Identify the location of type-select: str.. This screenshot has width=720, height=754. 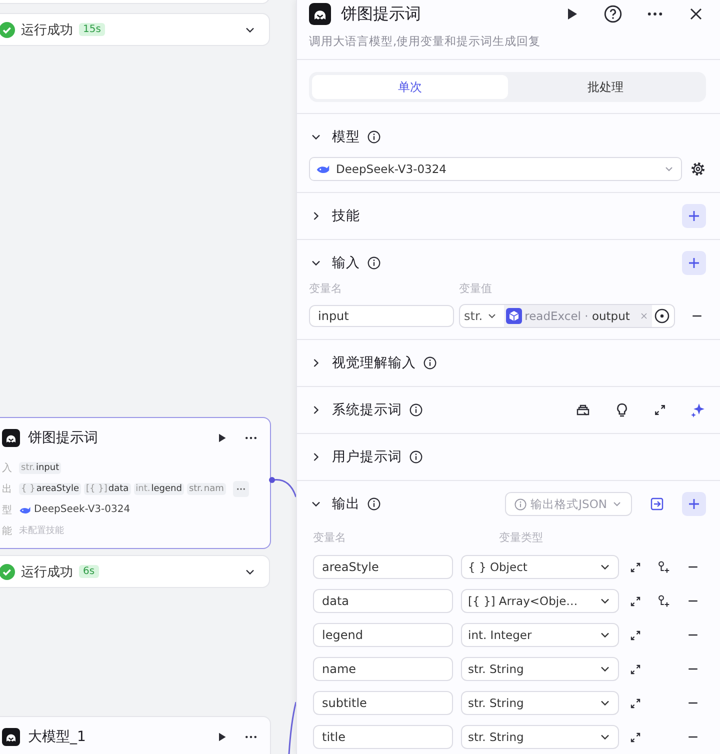
(481, 316).